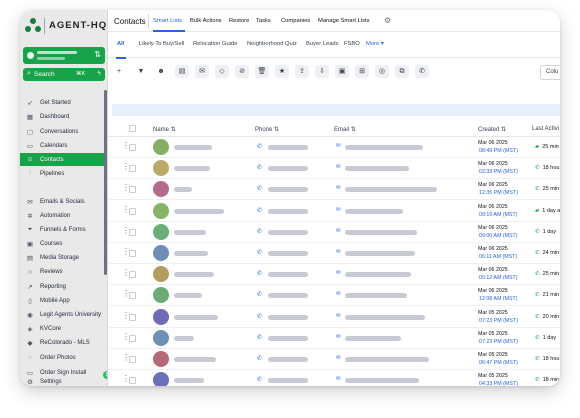  Describe the element at coordinates (242, 71) in the screenshot. I see `tag-remove-icon: ⊘` at that location.